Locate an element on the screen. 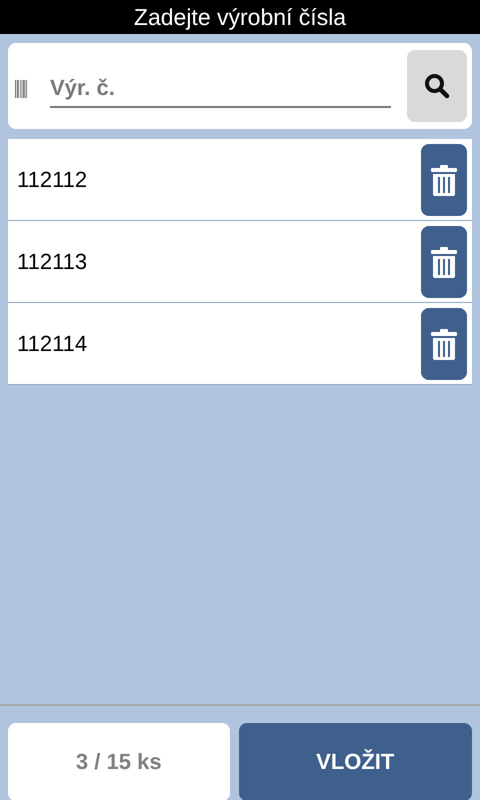 The height and width of the screenshot is (800, 480). insert-button: VLOŽIT is located at coordinates (355, 761).